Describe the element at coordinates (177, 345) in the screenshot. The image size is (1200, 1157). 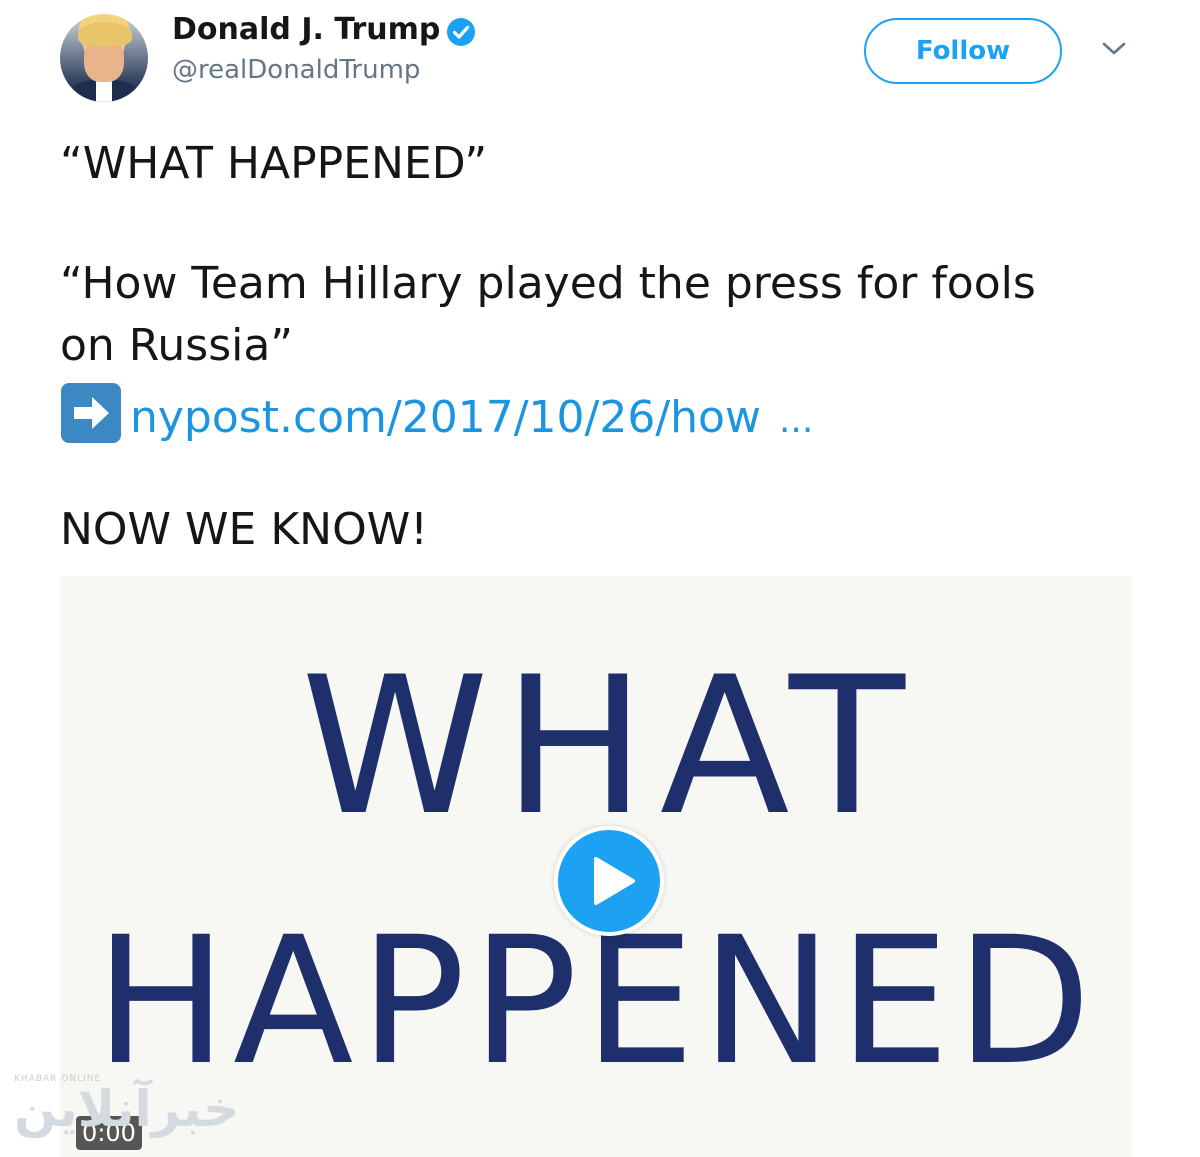
I see `tweet-text-line: on Russia”` at that location.